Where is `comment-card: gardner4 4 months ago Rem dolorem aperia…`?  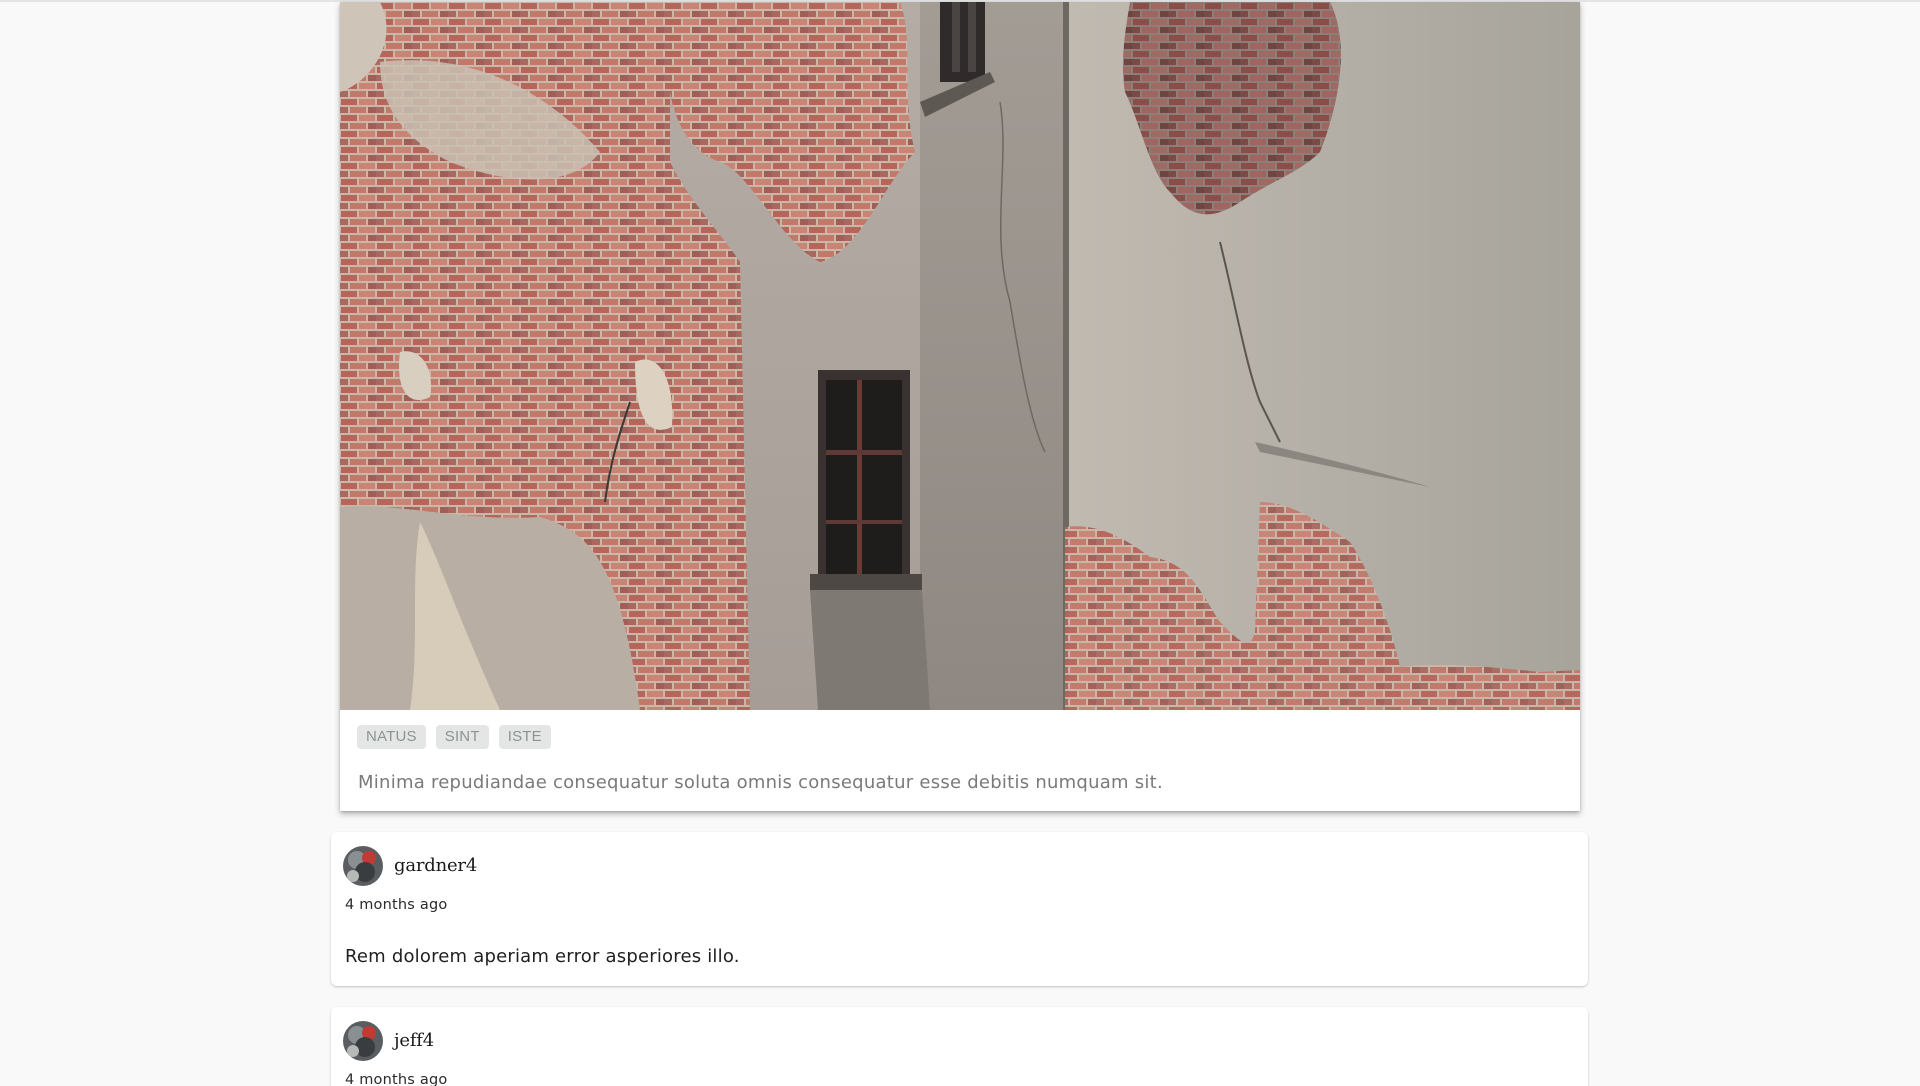 comment-card: gardner4 4 months ago Rem dolorem aperia… is located at coordinates (959, 909).